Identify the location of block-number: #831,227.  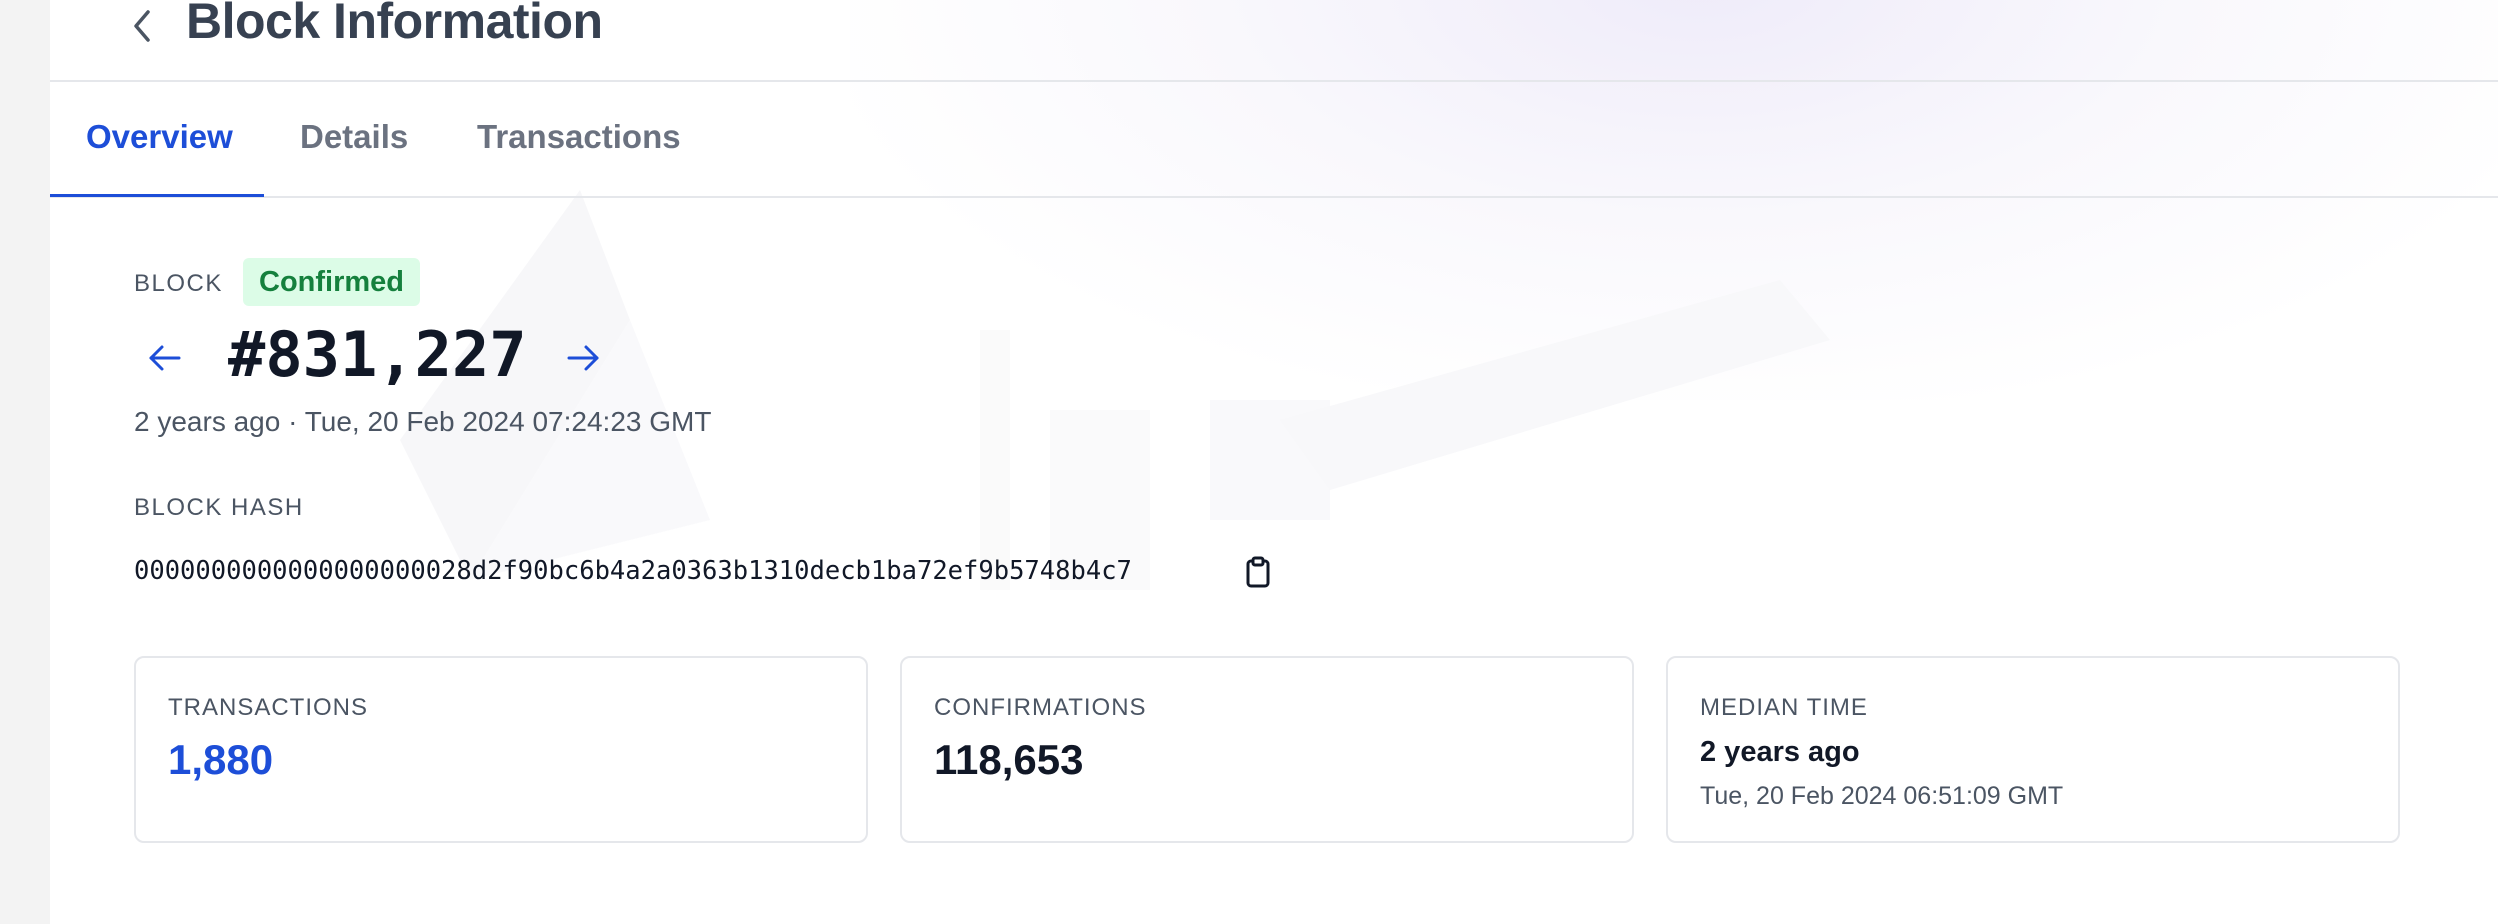
(377, 354).